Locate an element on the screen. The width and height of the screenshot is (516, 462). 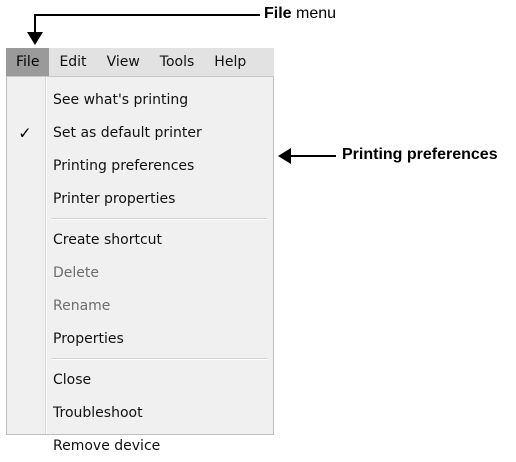
menu-item-delete: Delete is located at coordinates (140, 272).